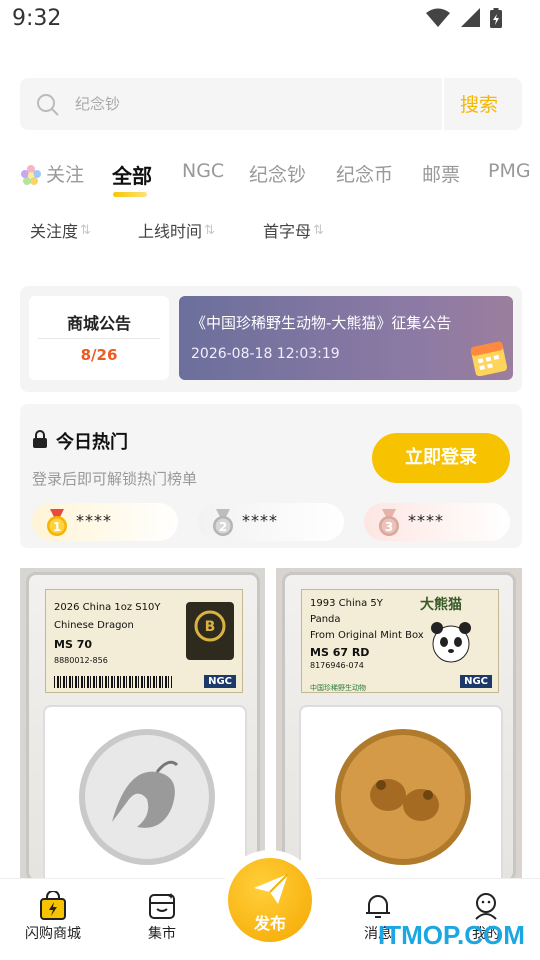 Image resolution: width=540 pixels, height=960 pixels. I want to click on category-tabs: 关注 全部 NGC 纪念钞 纪念币 邮票 PMG, so click(280, 180).